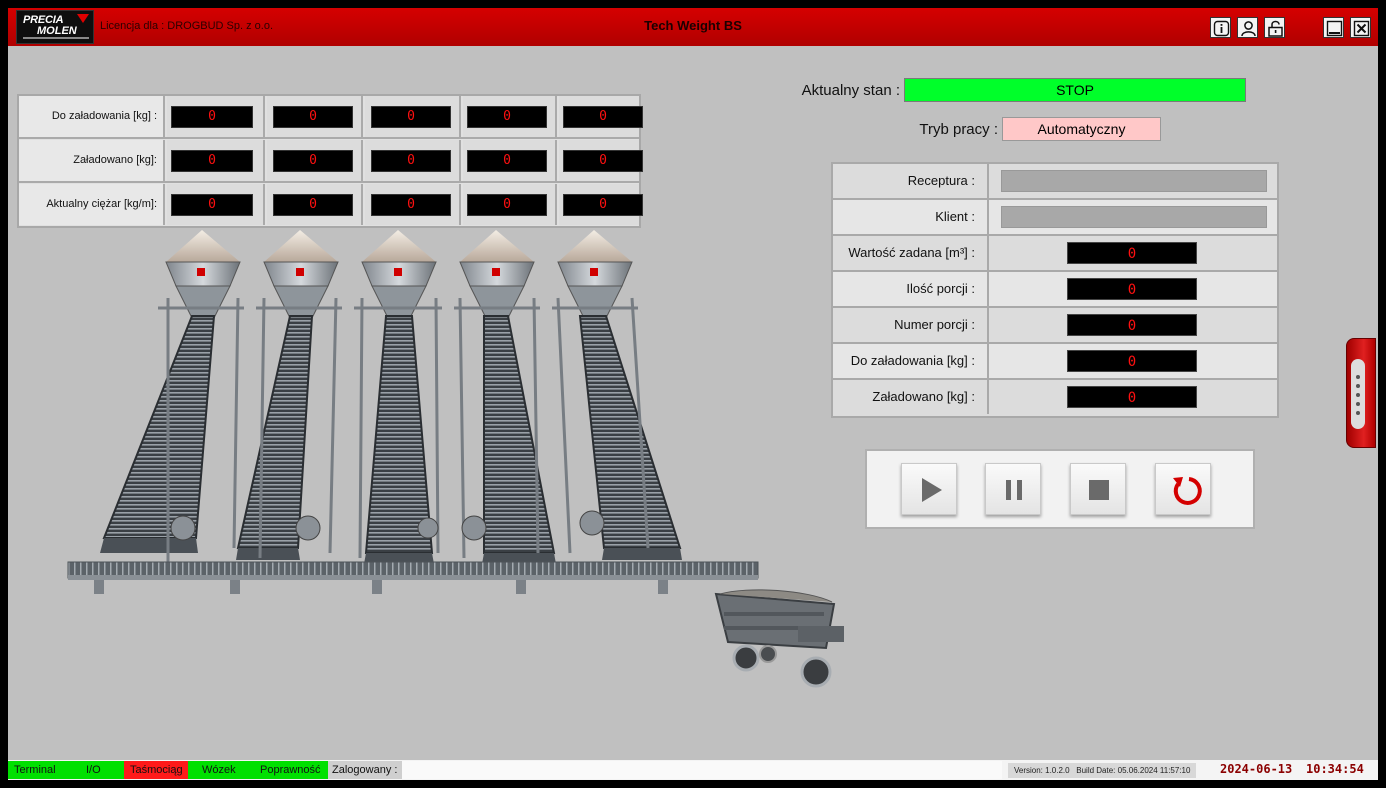 The width and height of the screenshot is (1386, 788). Describe the element at coordinates (1358, 394) in the screenshot. I see `handle-grip-icon` at that location.